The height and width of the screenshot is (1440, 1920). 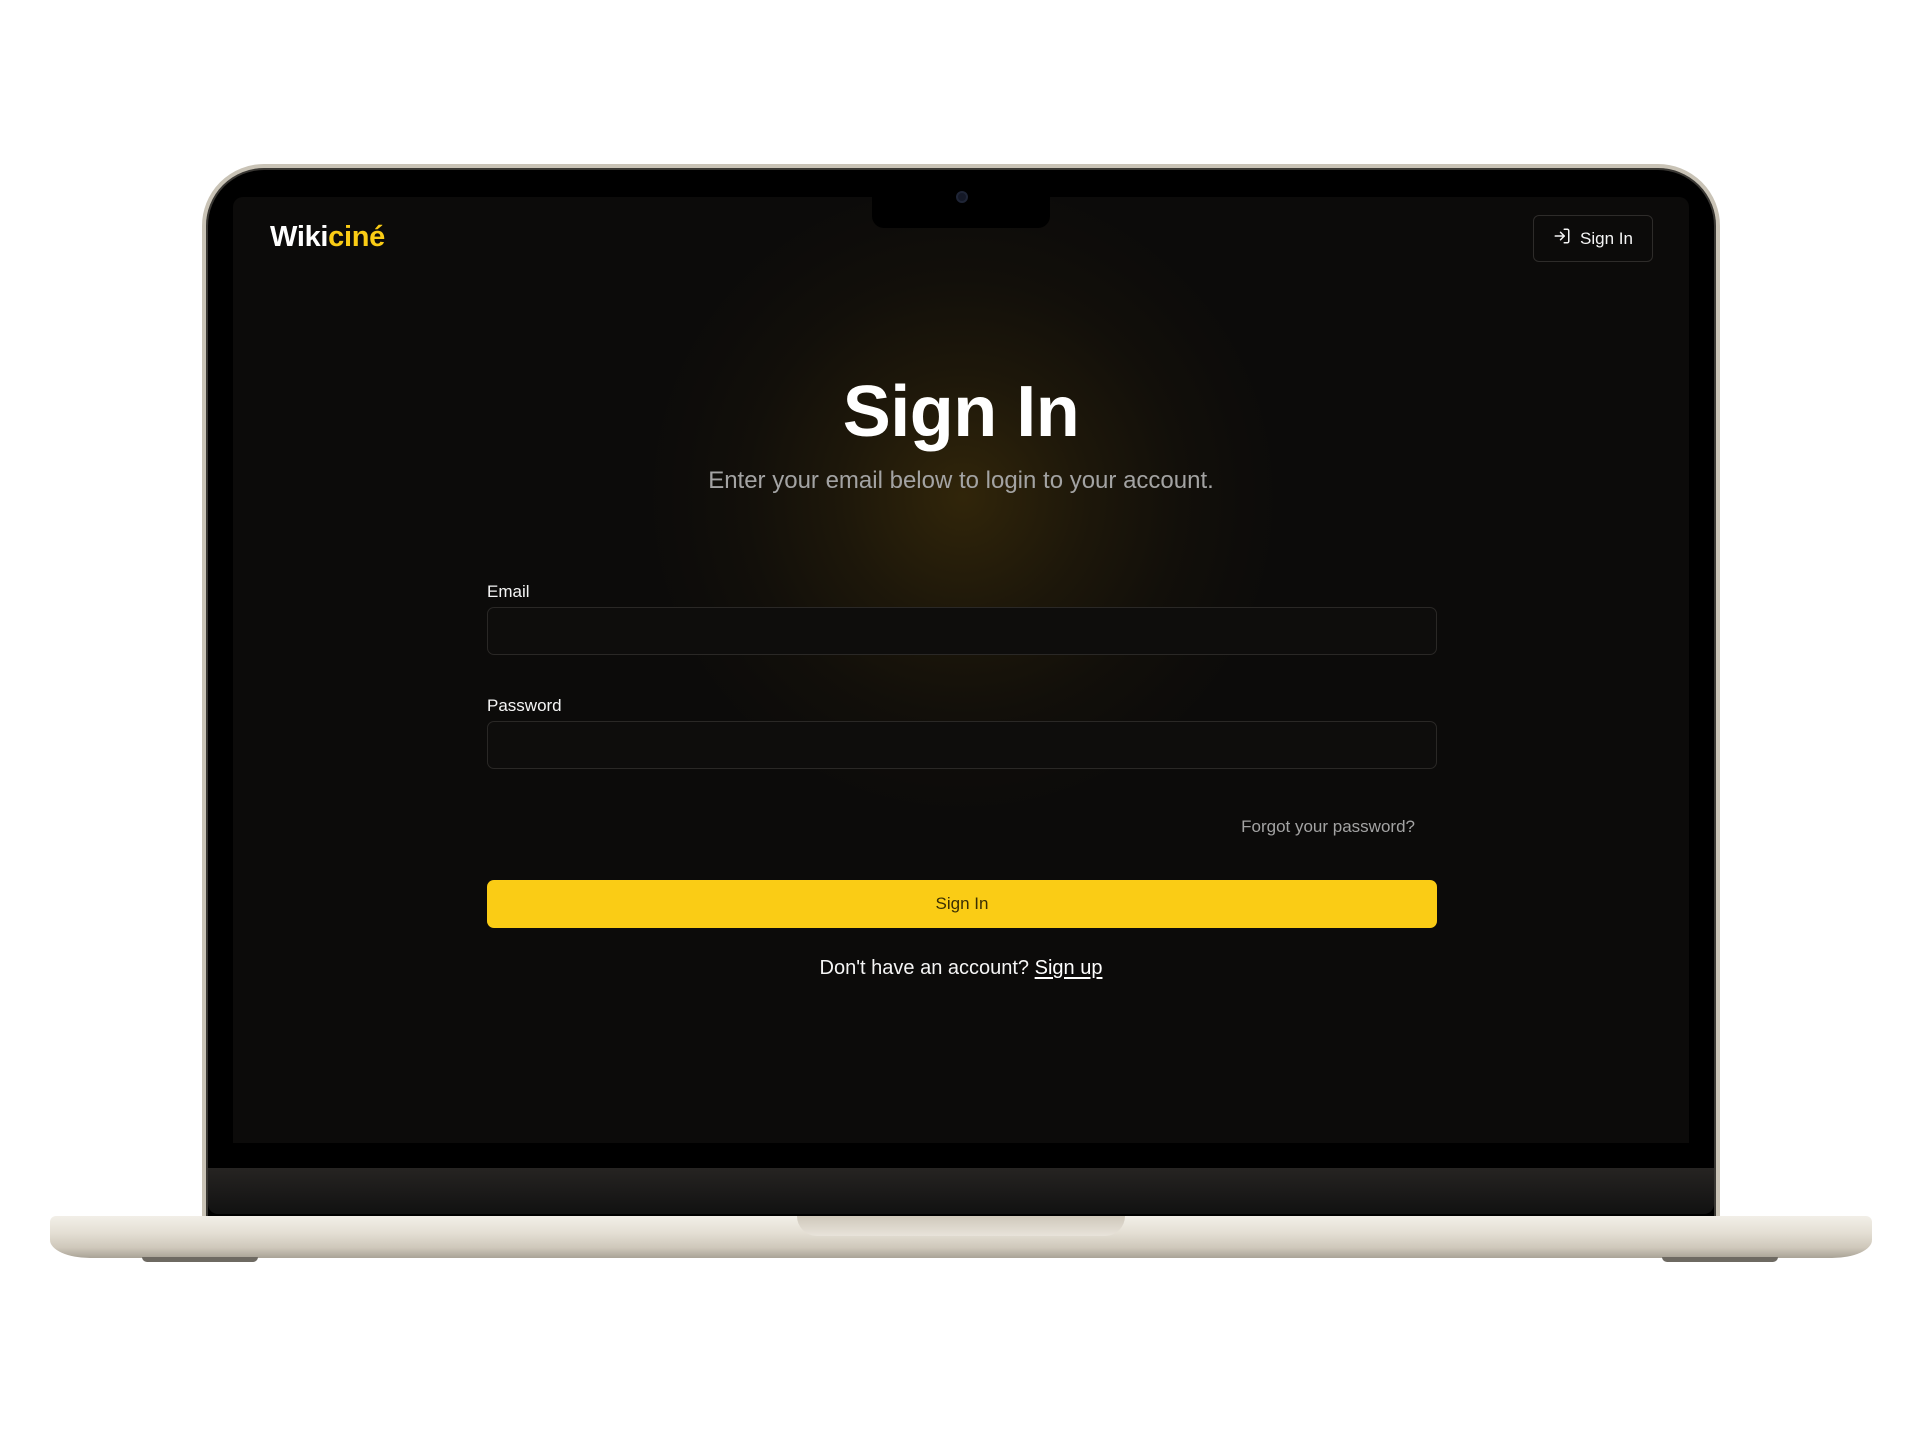 What do you see at coordinates (1328, 827) in the screenshot?
I see `forgot-password-link: Forgot your password?` at bounding box center [1328, 827].